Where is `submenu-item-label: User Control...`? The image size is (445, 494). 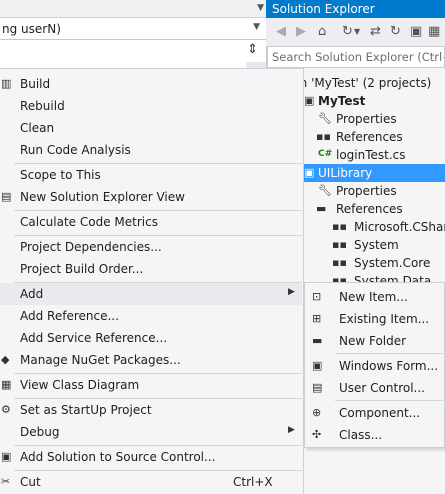
submenu-item-label: User Control... is located at coordinates (382, 388).